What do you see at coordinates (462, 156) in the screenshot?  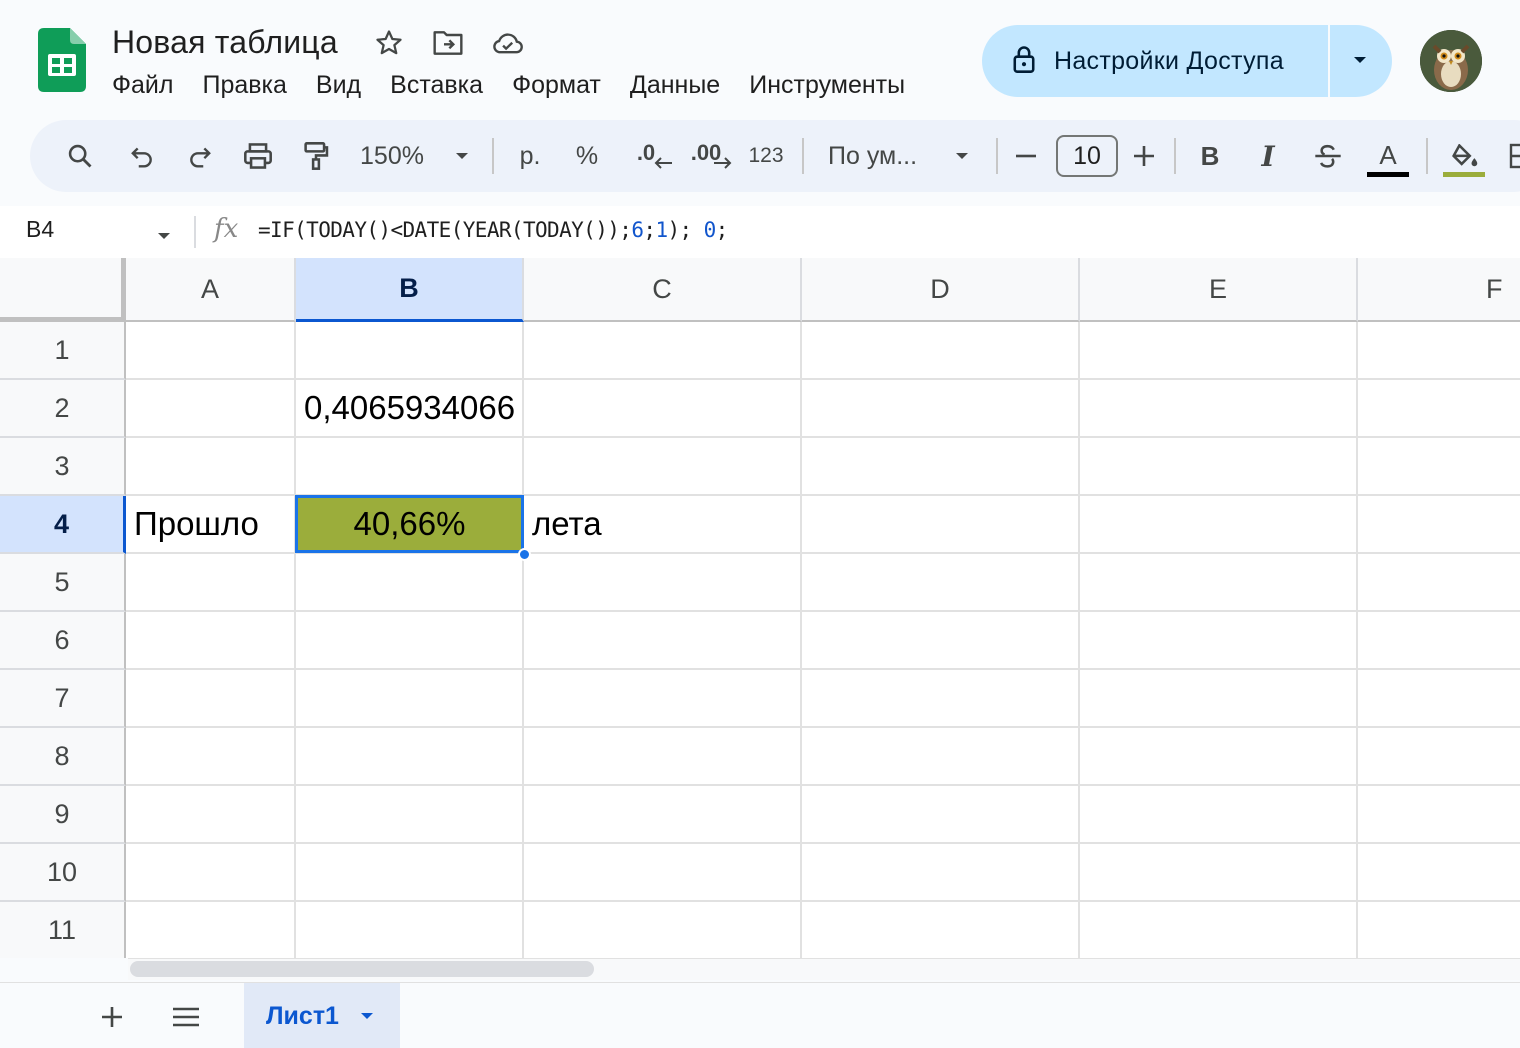 I see `zoom-dropdown-icon` at bounding box center [462, 156].